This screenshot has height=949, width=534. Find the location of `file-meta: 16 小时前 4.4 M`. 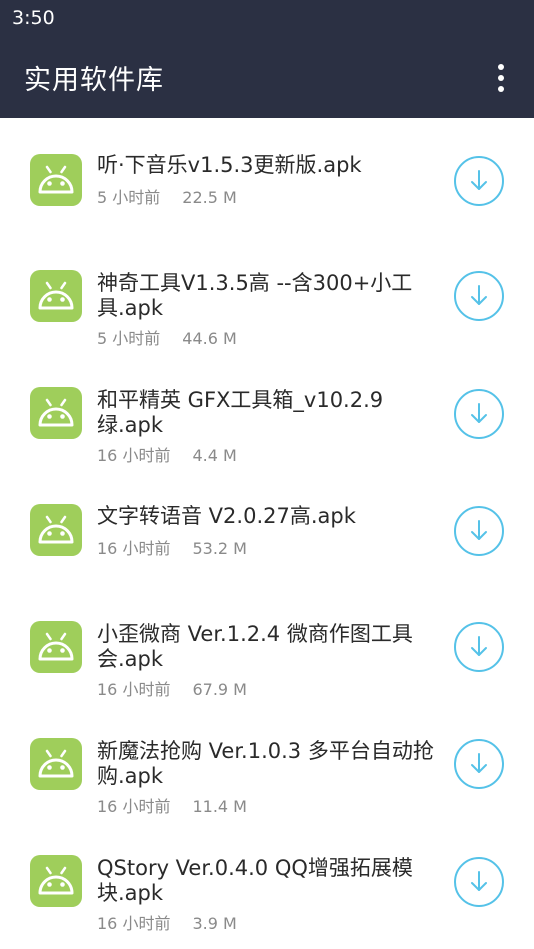

file-meta: 16 小时前 4.4 M is located at coordinates (167, 454).